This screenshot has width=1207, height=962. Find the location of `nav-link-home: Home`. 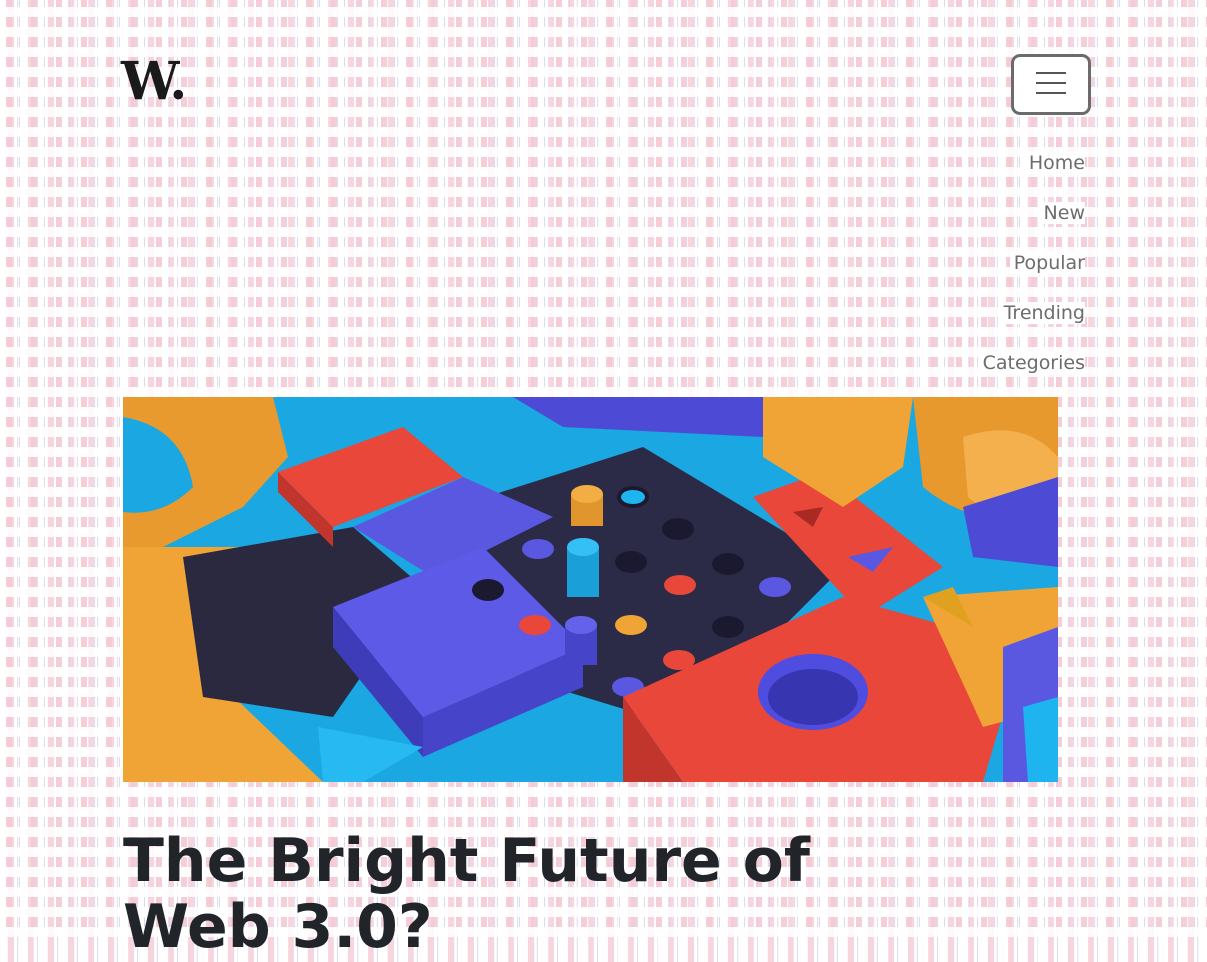

nav-link-home: Home is located at coordinates (1054, 163).